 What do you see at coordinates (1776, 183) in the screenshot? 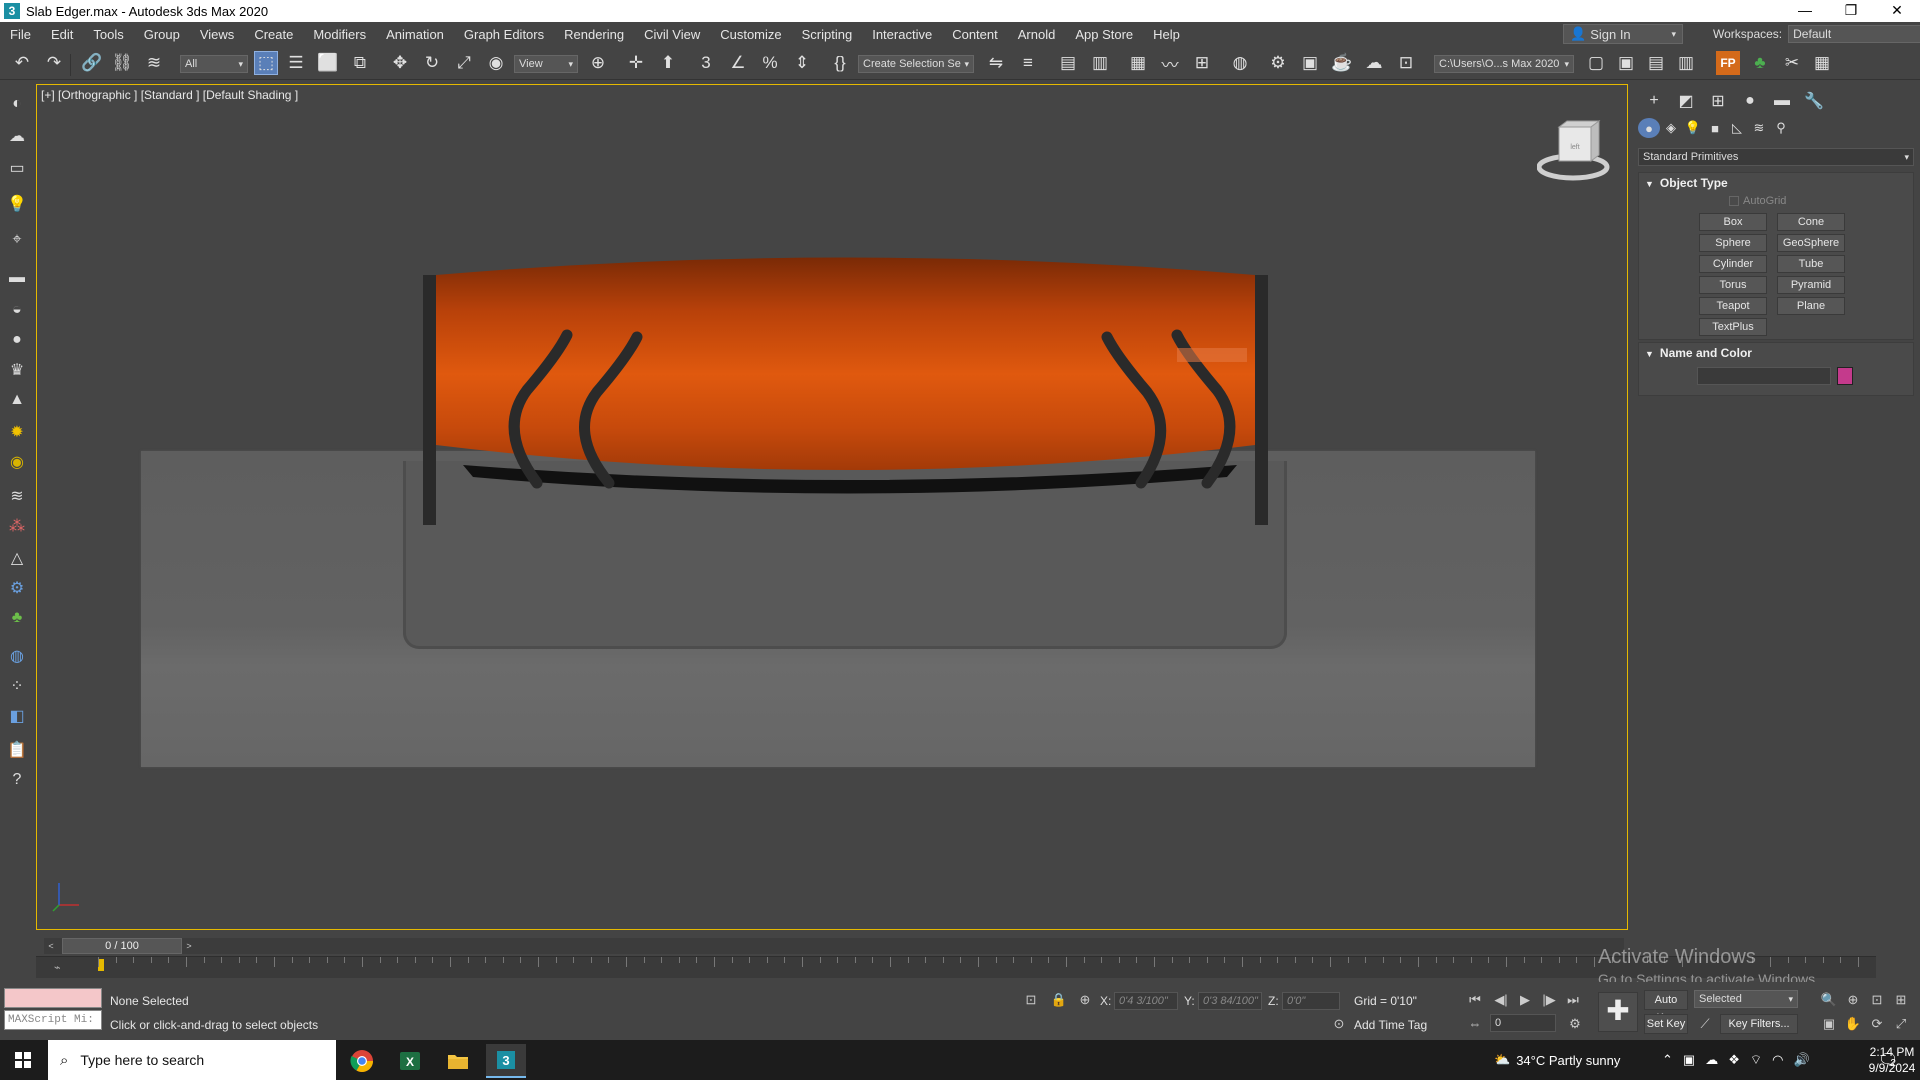
I see `object-type-header: ▼ Object Type` at bounding box center [1776, 183].